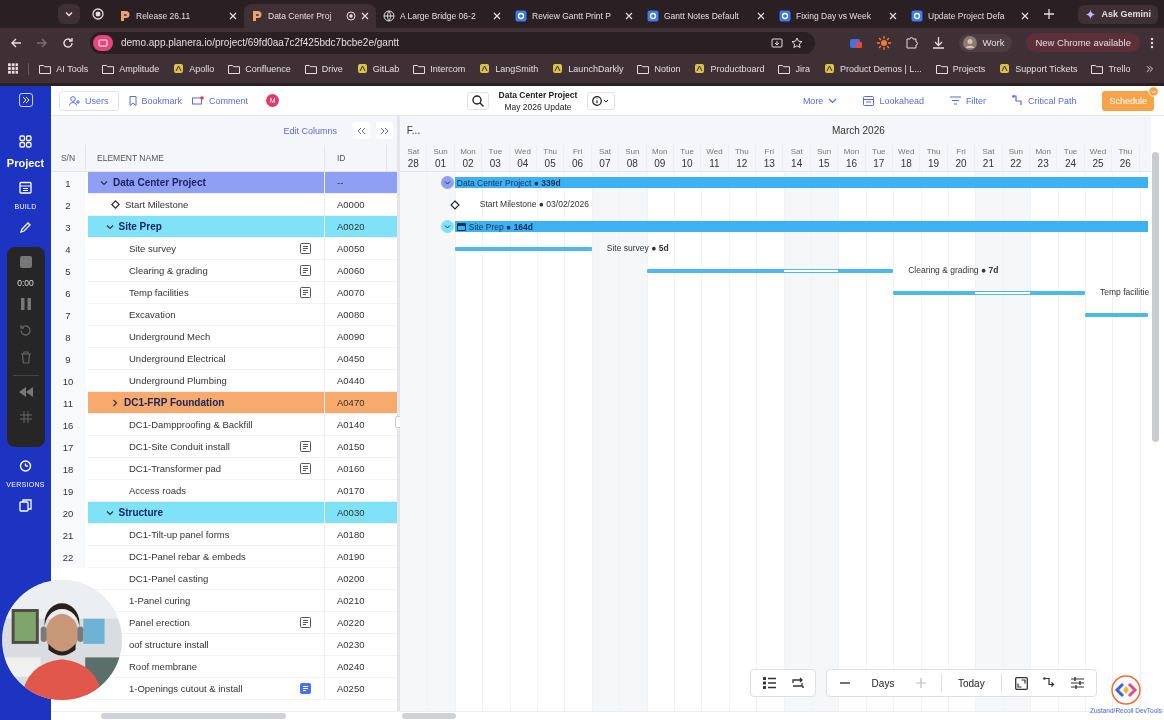 The width and height of the screenshot is (1164, 720). What do you see at coordinates (160, 600) in the screenshot?
I see `element-name: 1-Panel curing` at bounding box center [160, 600].